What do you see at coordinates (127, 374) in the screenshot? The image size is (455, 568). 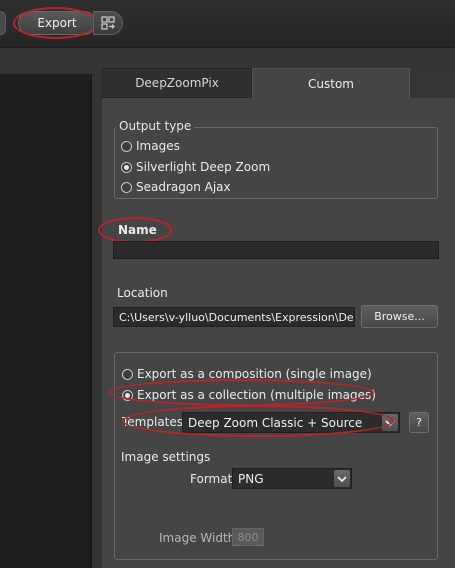 I see `radio-composition-circle` at bounding box center [127, 374].